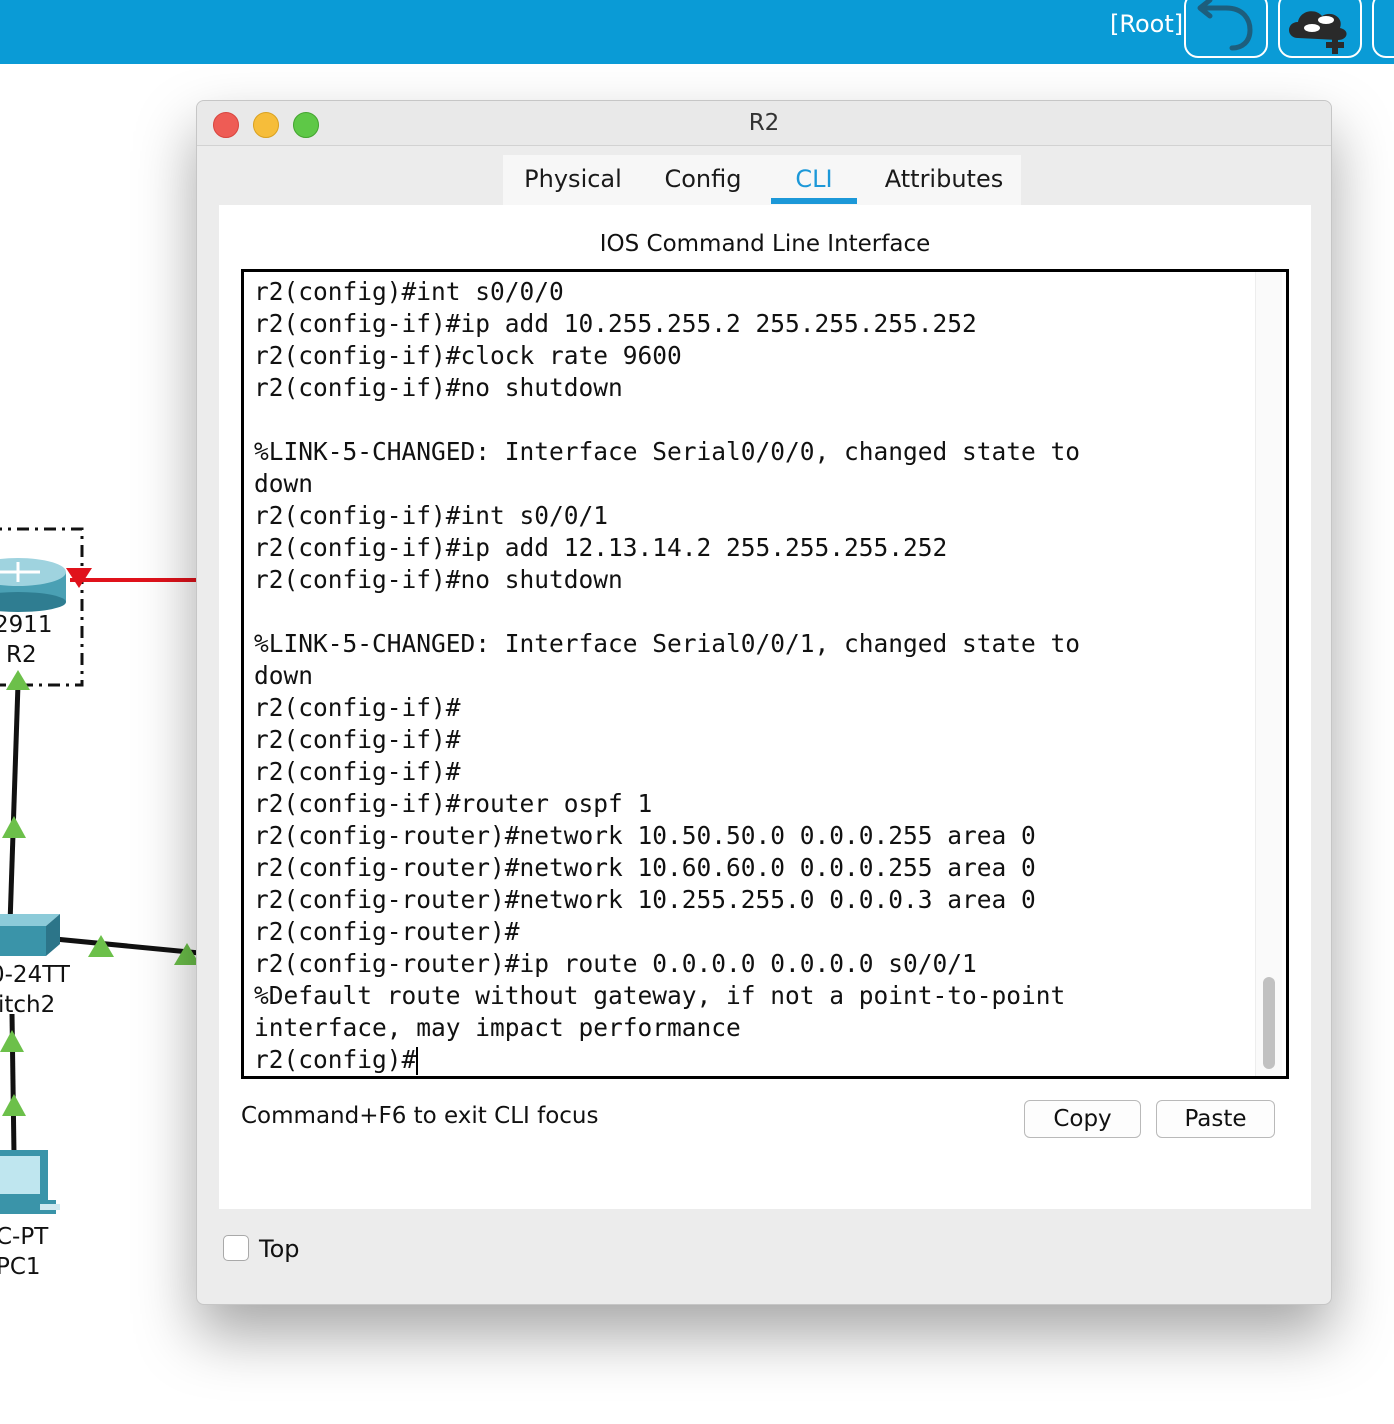  What do you see at coordinates (236, 1248) in the screenshot?
I see `top-checkbox` at bounding box center [236, 1248].